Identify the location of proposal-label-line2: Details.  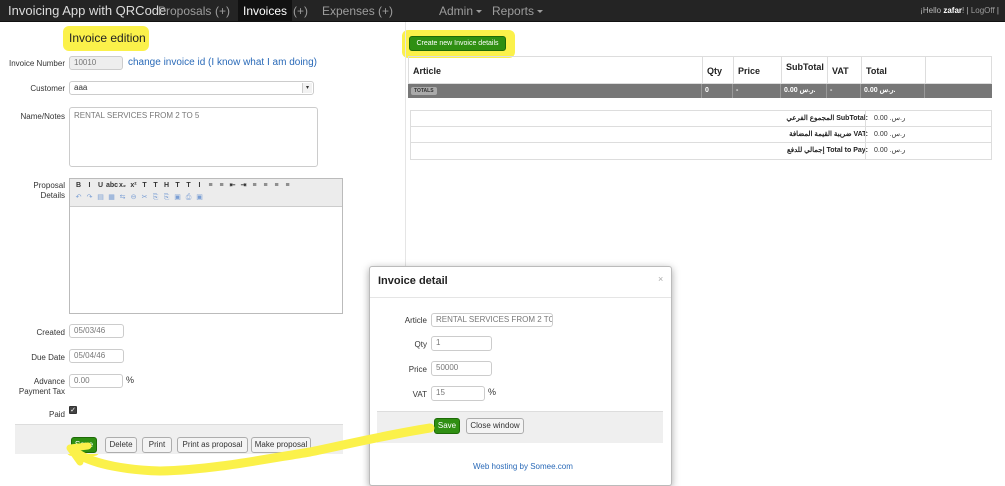
(52, 195).